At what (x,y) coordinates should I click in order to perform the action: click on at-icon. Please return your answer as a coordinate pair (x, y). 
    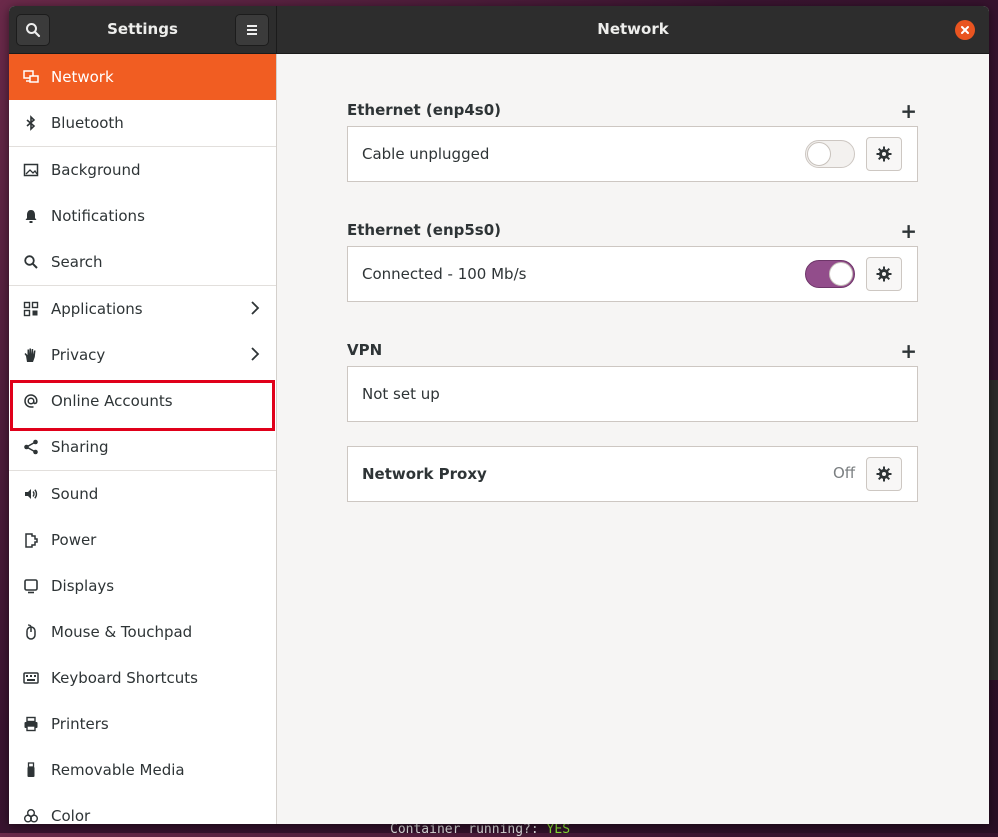
    Looking at the image, I should click on (31, 401).